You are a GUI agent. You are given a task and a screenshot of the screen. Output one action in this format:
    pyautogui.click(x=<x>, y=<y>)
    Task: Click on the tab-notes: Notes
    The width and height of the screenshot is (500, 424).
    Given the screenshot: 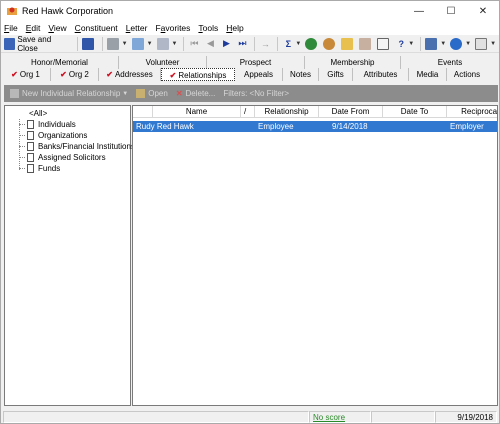 What is the action you would take?
    pyautogui.click(x=301, y=74)
    